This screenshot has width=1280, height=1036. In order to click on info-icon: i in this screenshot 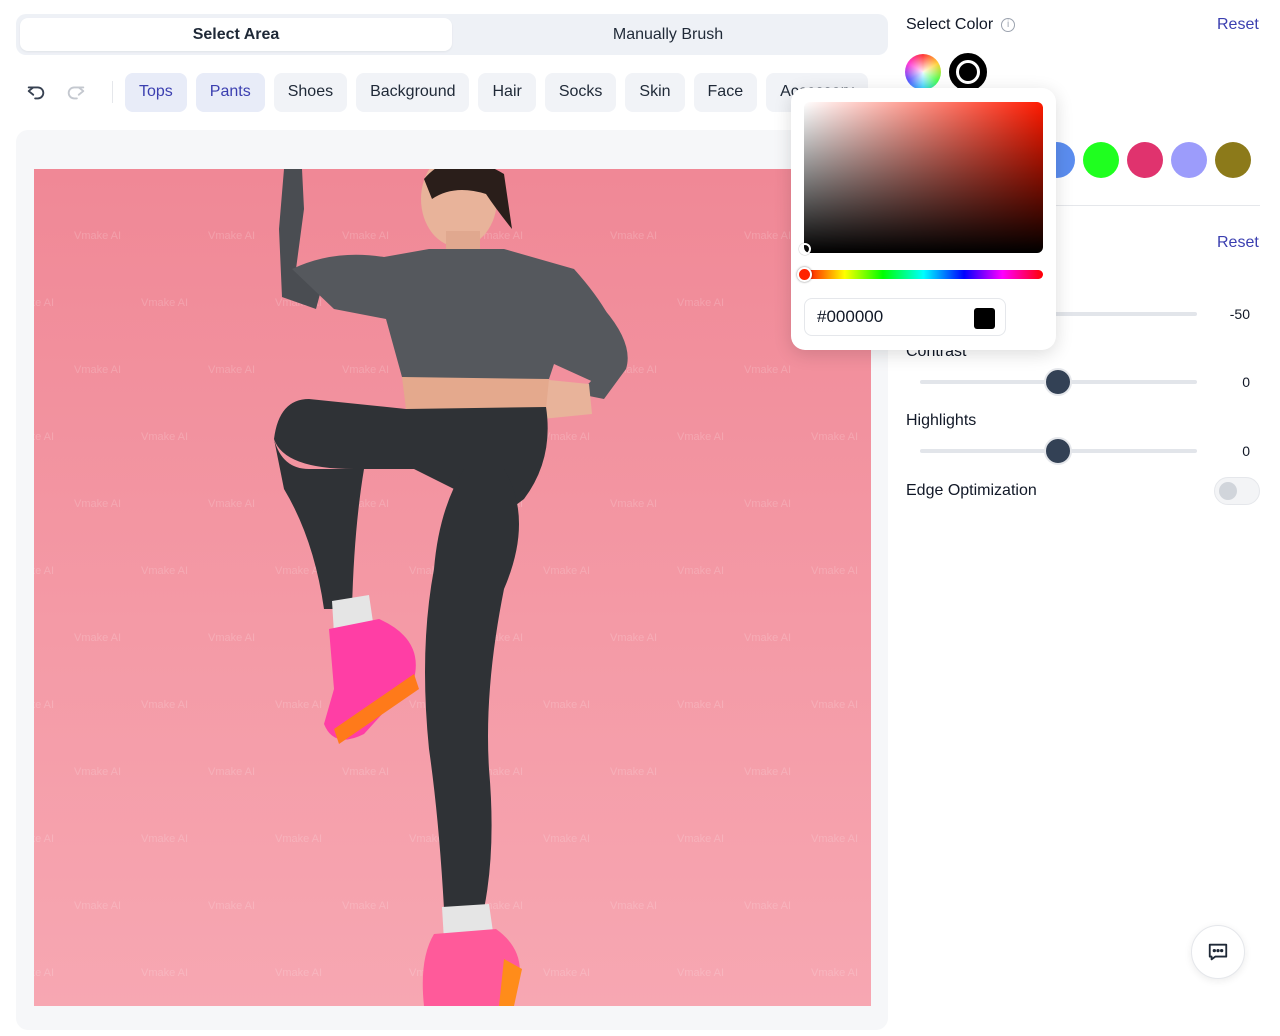, I will do `click(1008, 25)`.